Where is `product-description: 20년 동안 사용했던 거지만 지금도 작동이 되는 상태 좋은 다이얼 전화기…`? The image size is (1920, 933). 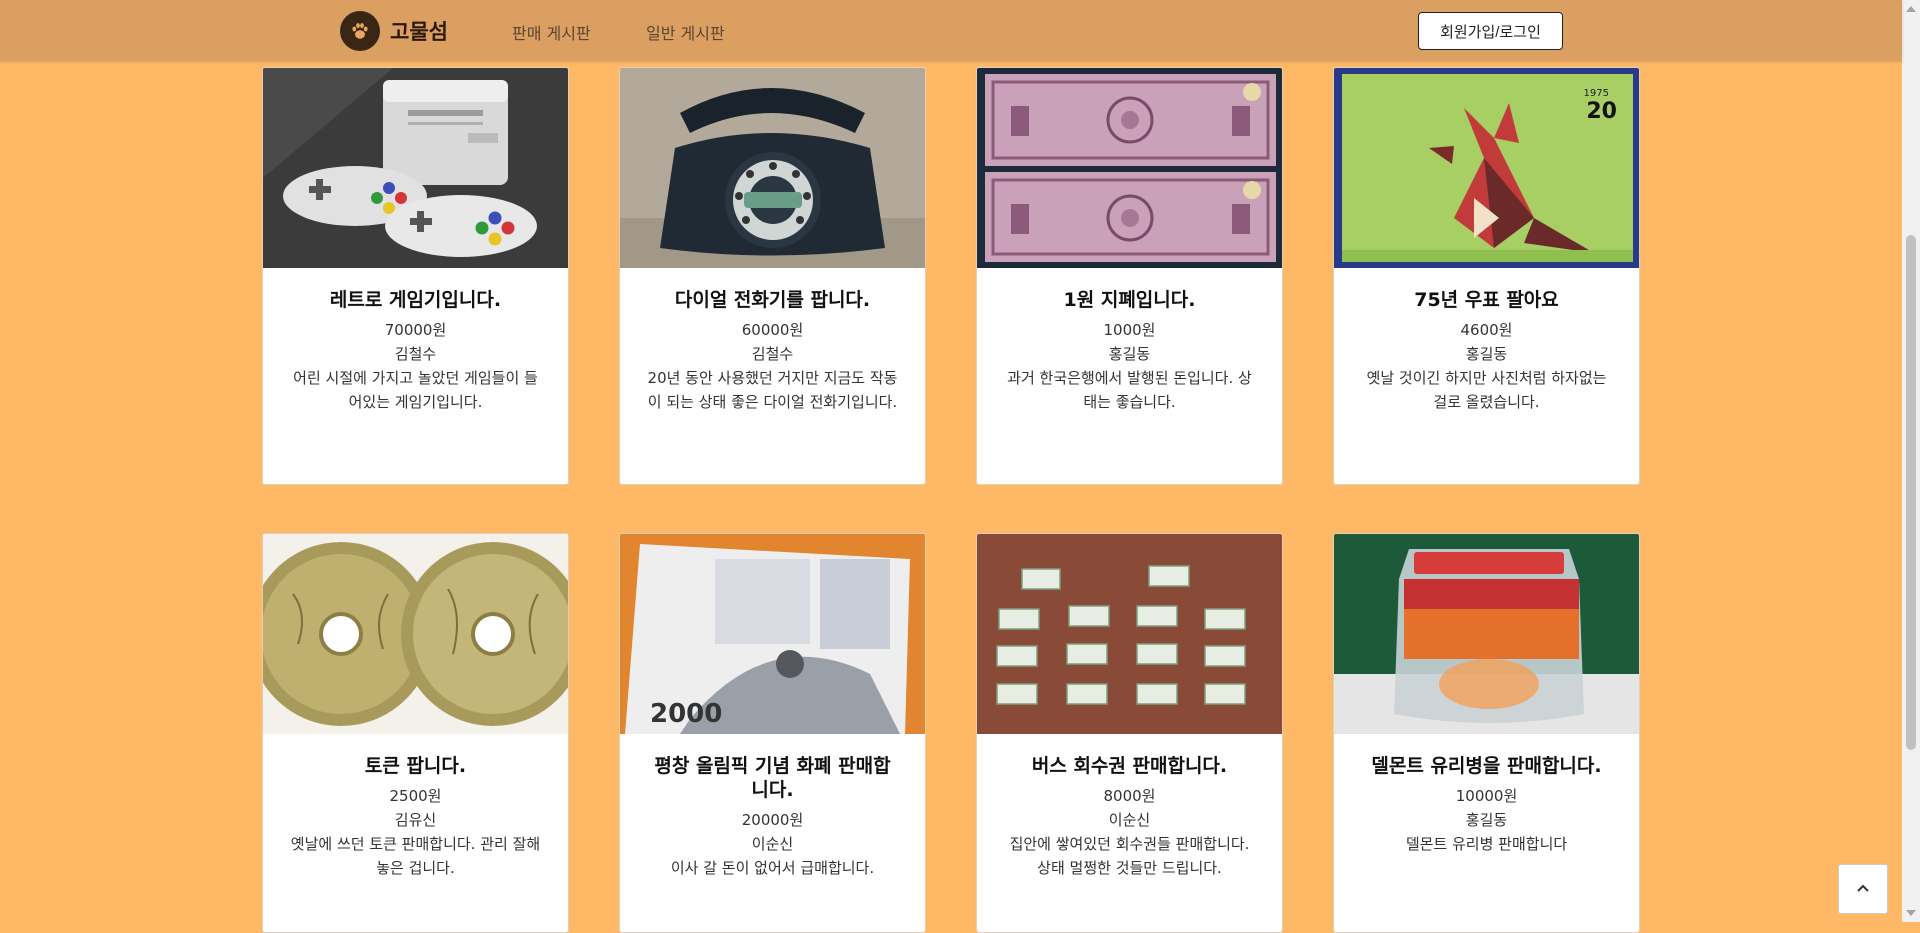
product-description: 20년 동안 사용했던 거지만 지금도 작동이 되는 상태 좋은 다이얼 전화기… is located at coordinates (772, 390).